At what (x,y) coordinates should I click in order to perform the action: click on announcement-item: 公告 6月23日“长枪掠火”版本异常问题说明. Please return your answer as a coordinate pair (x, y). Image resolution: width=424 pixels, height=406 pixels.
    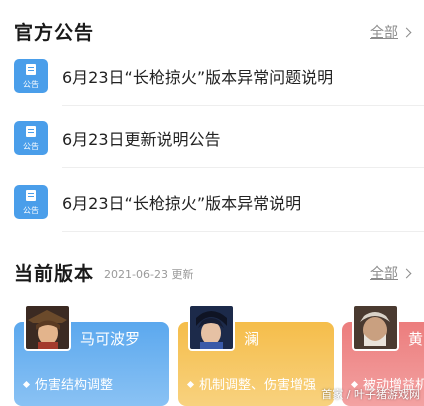
    Looking at the image, I should click on (219, 76).